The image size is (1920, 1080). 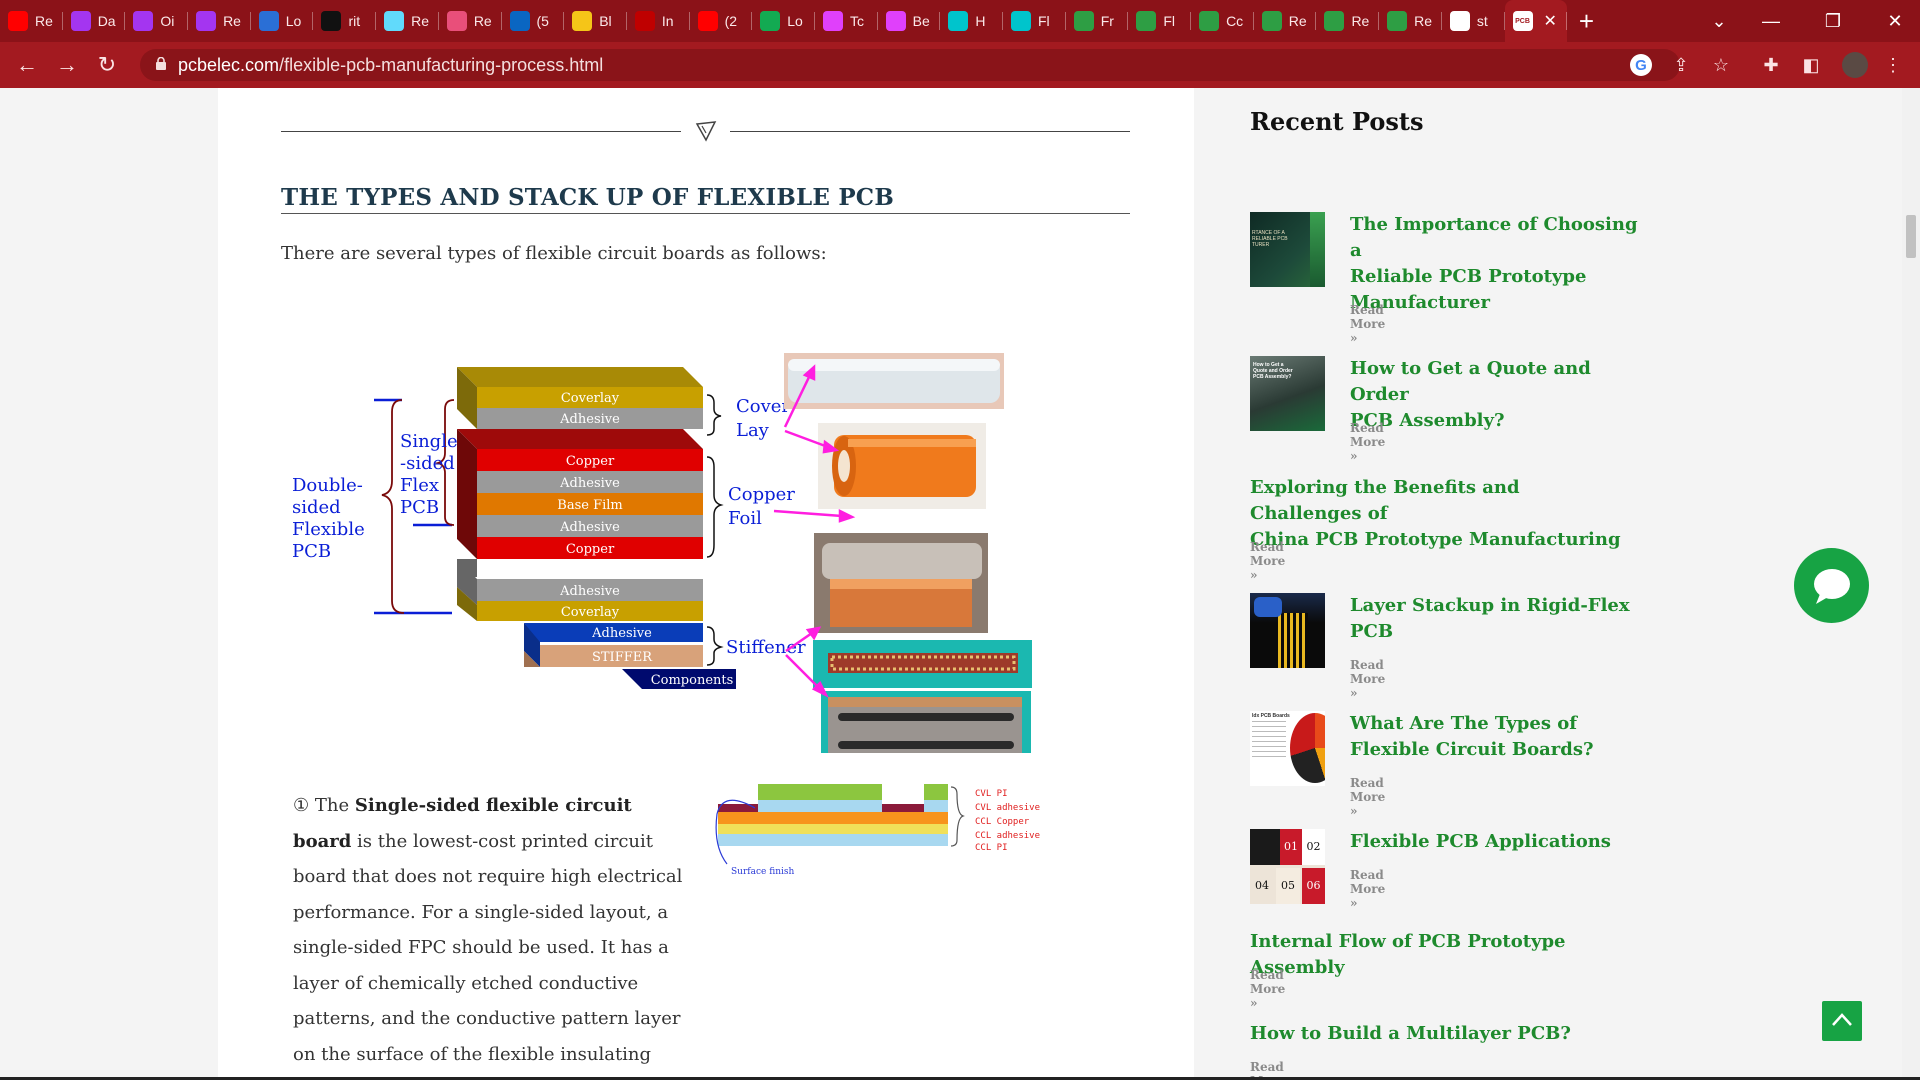 What do you see at coordinates (1719, 21) in the screenshot?
I see `tab-search-chevron-icon: ⌄` at bounding box center [1719, 21].